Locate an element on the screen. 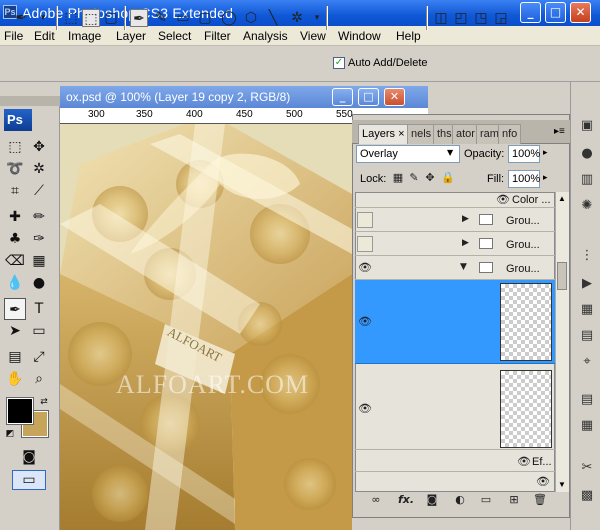 Image resolution: width=600 pixels, height=530 pixels. menu-layer: Layer is located at coordinates (131, 36).